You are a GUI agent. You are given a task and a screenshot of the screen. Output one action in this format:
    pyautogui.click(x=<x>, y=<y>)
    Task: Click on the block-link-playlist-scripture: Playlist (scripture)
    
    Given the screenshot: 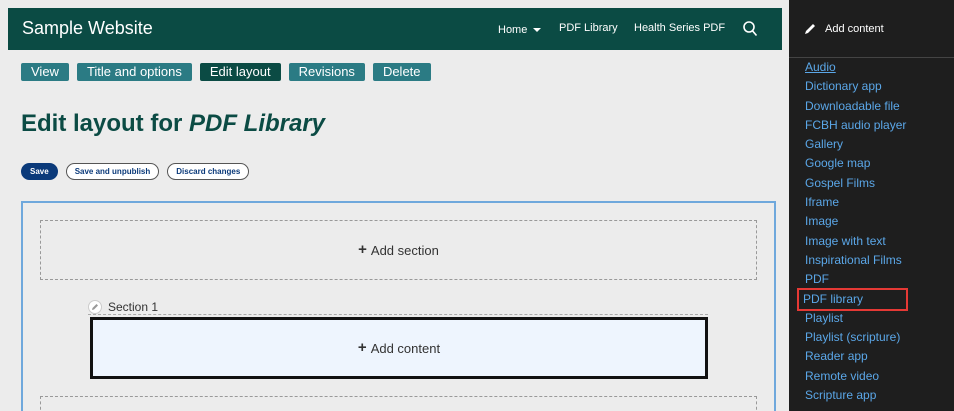 What is the action you would take?
    pyautogui.click(x=855, y=337)
    